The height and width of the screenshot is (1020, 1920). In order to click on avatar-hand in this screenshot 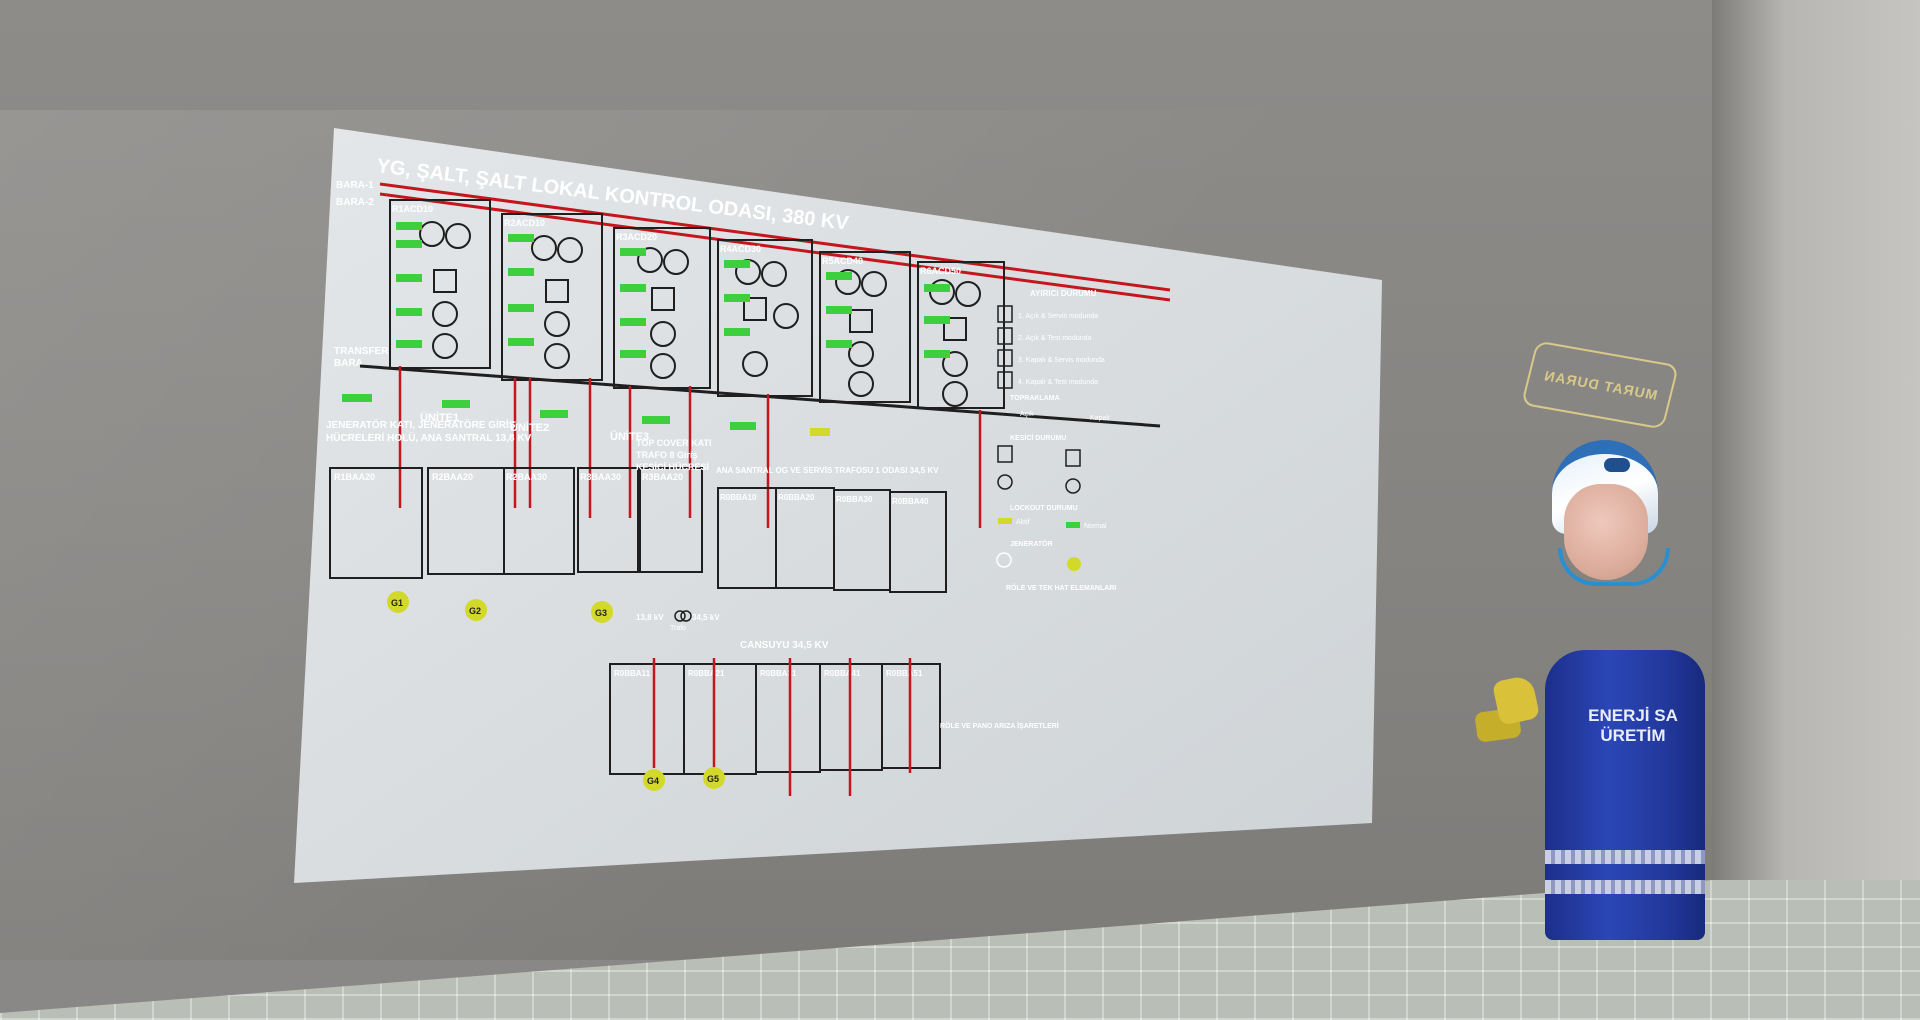, I will do `click(1507, 708)`.